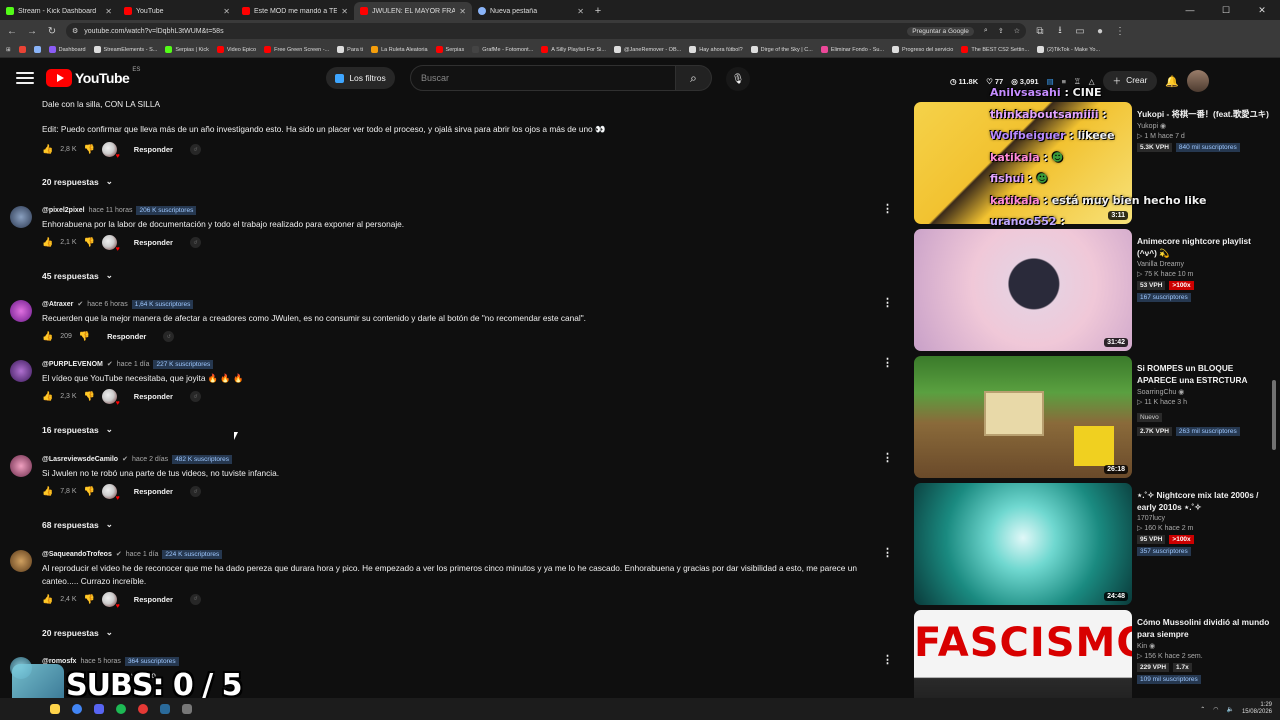  What do you see at coordinates (142, 554) in the screenshot?
I see `comment-time: hace 1 día` at bounding box center [142, 554].